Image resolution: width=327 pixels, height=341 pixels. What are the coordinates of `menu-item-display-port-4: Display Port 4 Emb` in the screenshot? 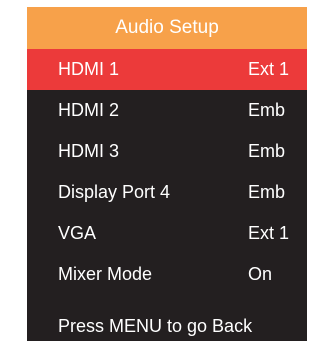 It's located at (167, 192).